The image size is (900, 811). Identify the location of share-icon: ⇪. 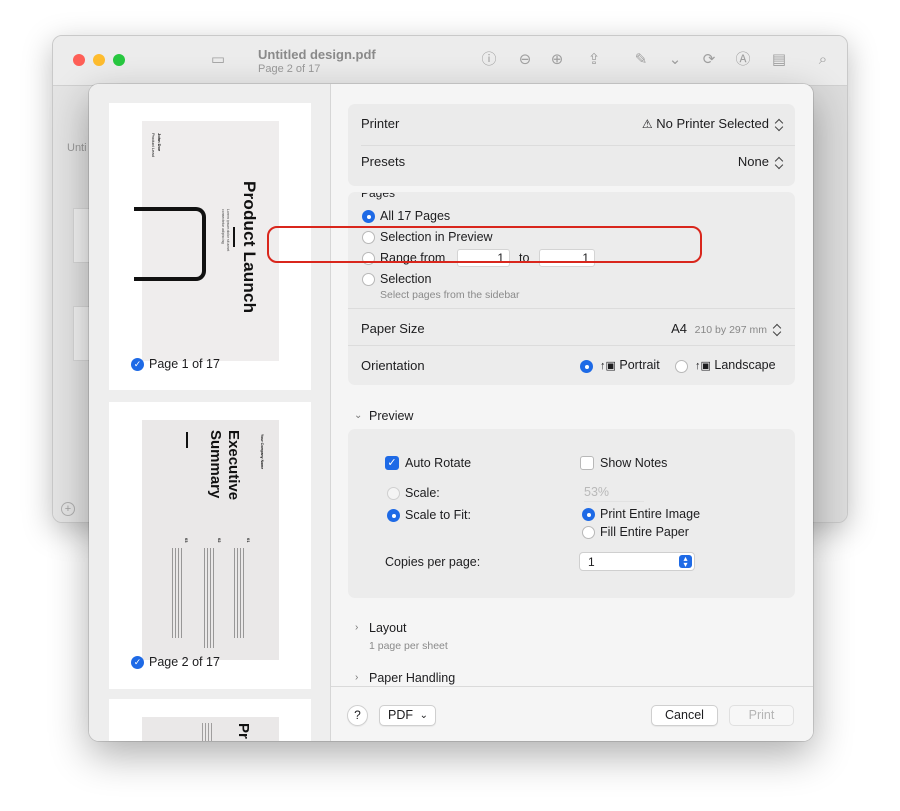
(594, 60).